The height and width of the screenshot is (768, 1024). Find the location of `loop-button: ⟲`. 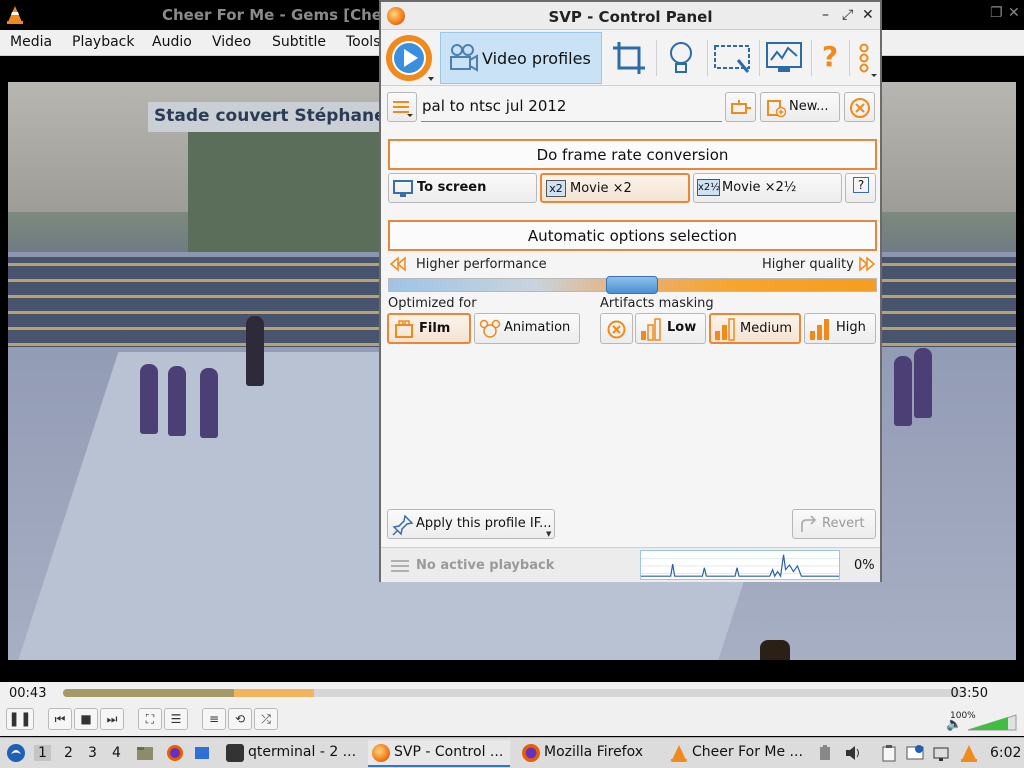

loop-button: ⟲ is located at coordinates (240, 719).